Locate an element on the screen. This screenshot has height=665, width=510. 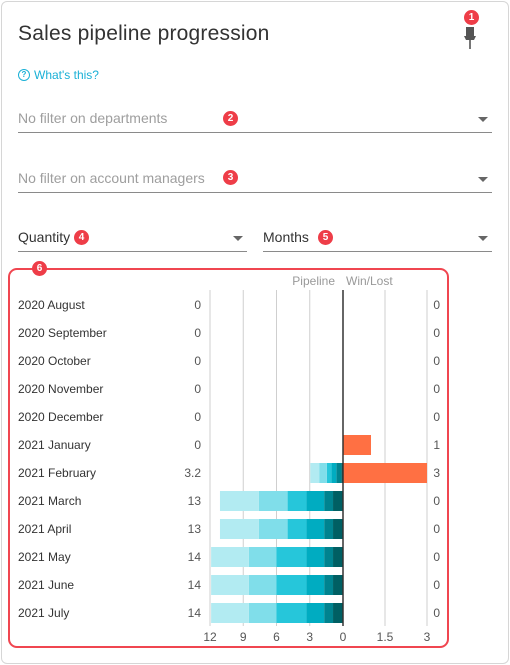
row-label: 2021 February is located at coordinates (57, 473).